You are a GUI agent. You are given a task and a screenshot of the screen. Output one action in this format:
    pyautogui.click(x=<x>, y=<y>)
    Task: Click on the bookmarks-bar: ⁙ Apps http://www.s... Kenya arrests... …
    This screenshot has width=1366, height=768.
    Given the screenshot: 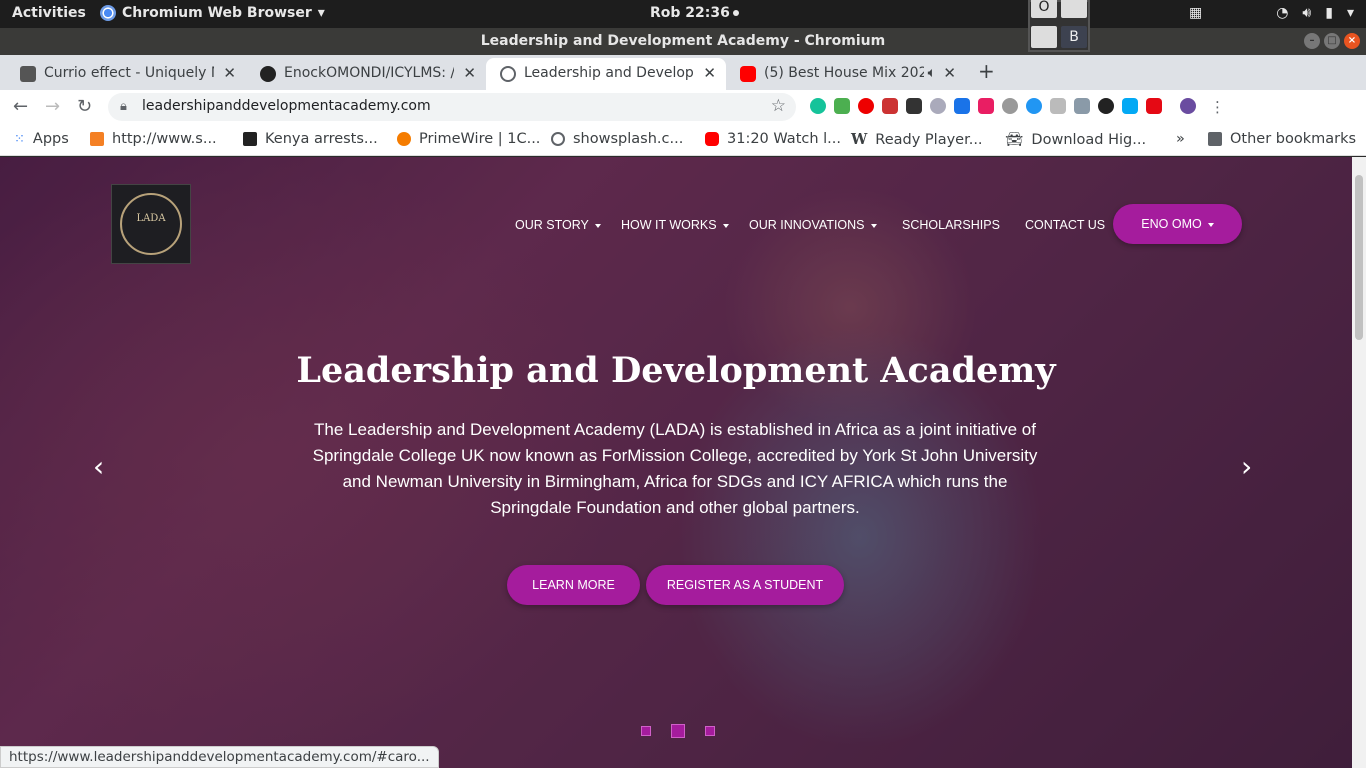 What is the action you would take?
    pyautogui.click(x=683, y=140)
    